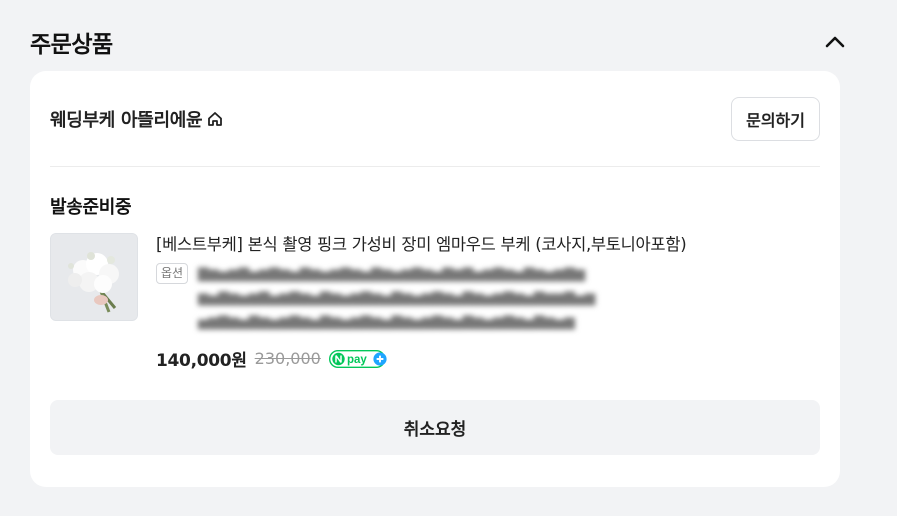 Image resolution: width=897 pixels, height=516 pixels. What do you see at coordinates (775, 118) in the screenshot?
I see `inquiry-button: 문의하기` at bounding box center [775, 118].